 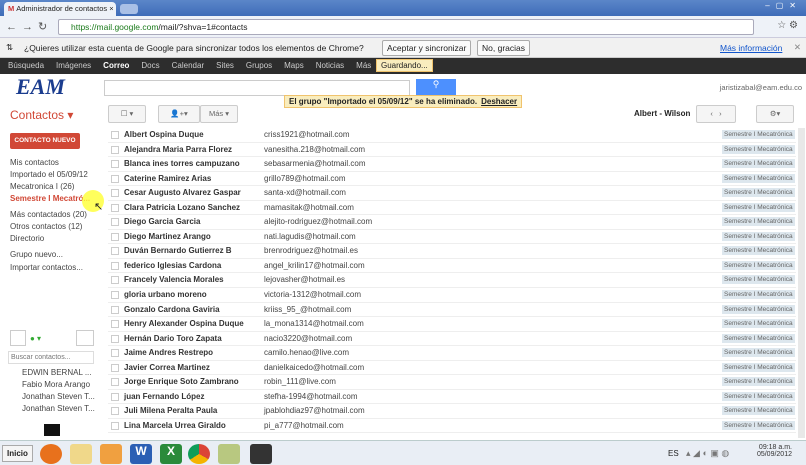 What do you see at coordinates (27, 238) in the screenshot?
I see `sidebar-item: Directorio` at bounding box center [27, 238].